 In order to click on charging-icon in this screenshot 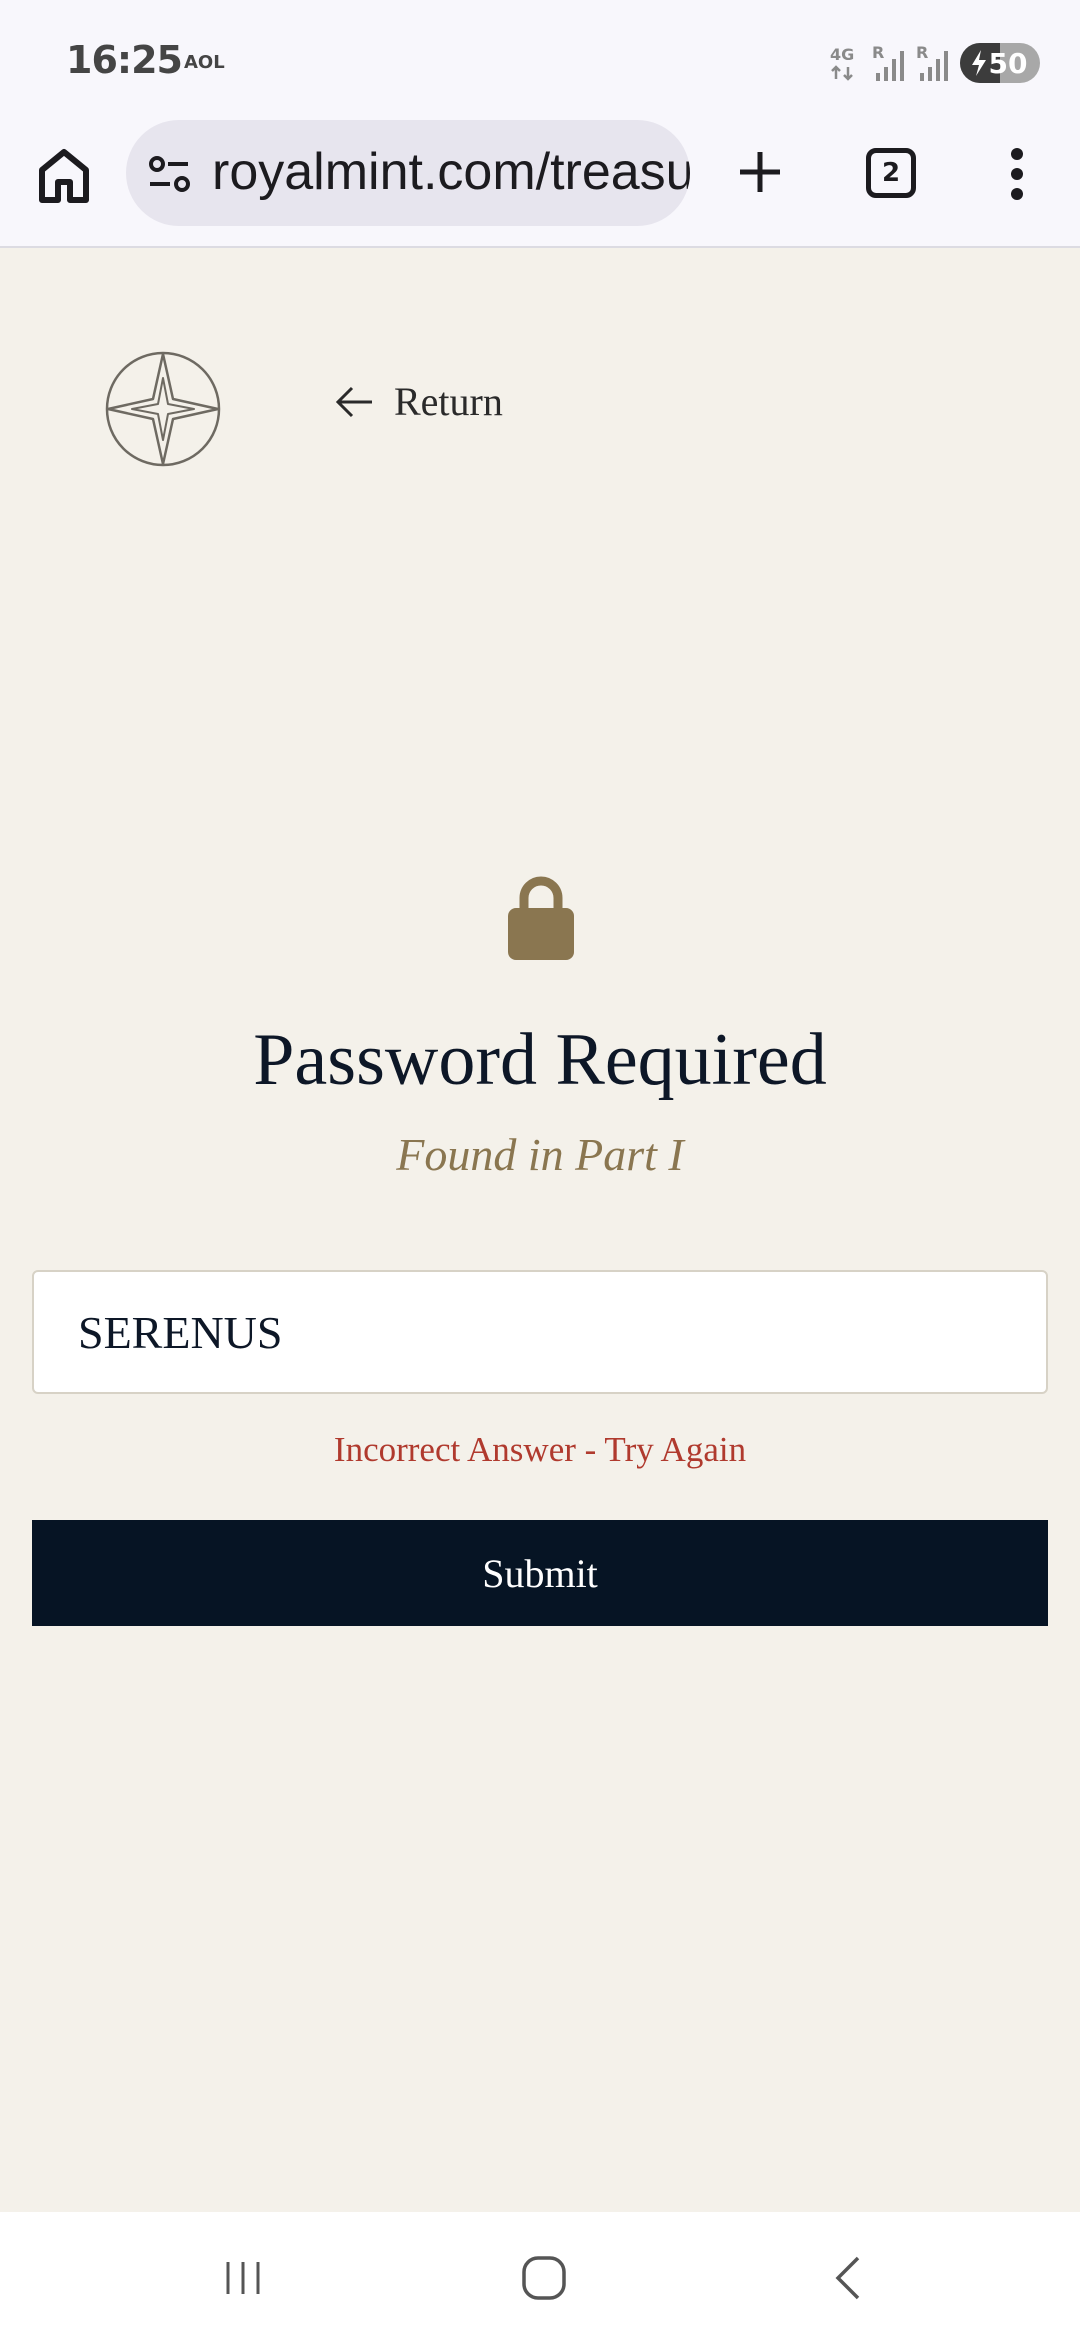, I will do `click(979, 63)`.